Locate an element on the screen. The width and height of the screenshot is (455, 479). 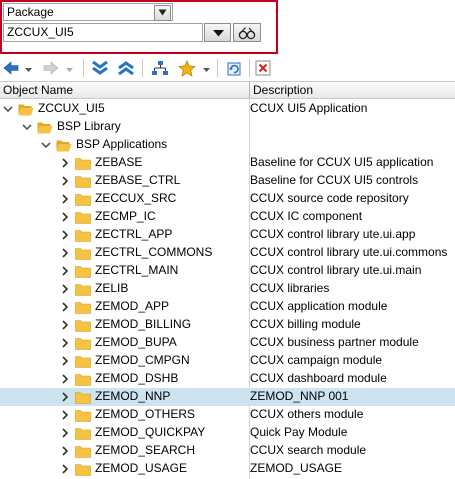
tree-row: ZECCUX_SRC CCUX source code repository is located at coordinates (227, 199).